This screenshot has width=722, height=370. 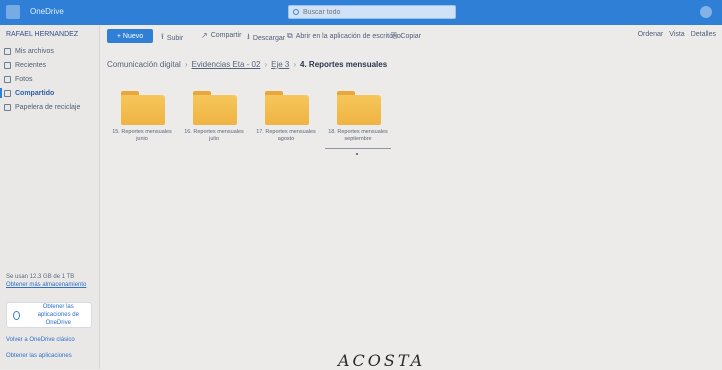 I want to click on upload-button: ⭱ Subir, so click(x=172, y=38).